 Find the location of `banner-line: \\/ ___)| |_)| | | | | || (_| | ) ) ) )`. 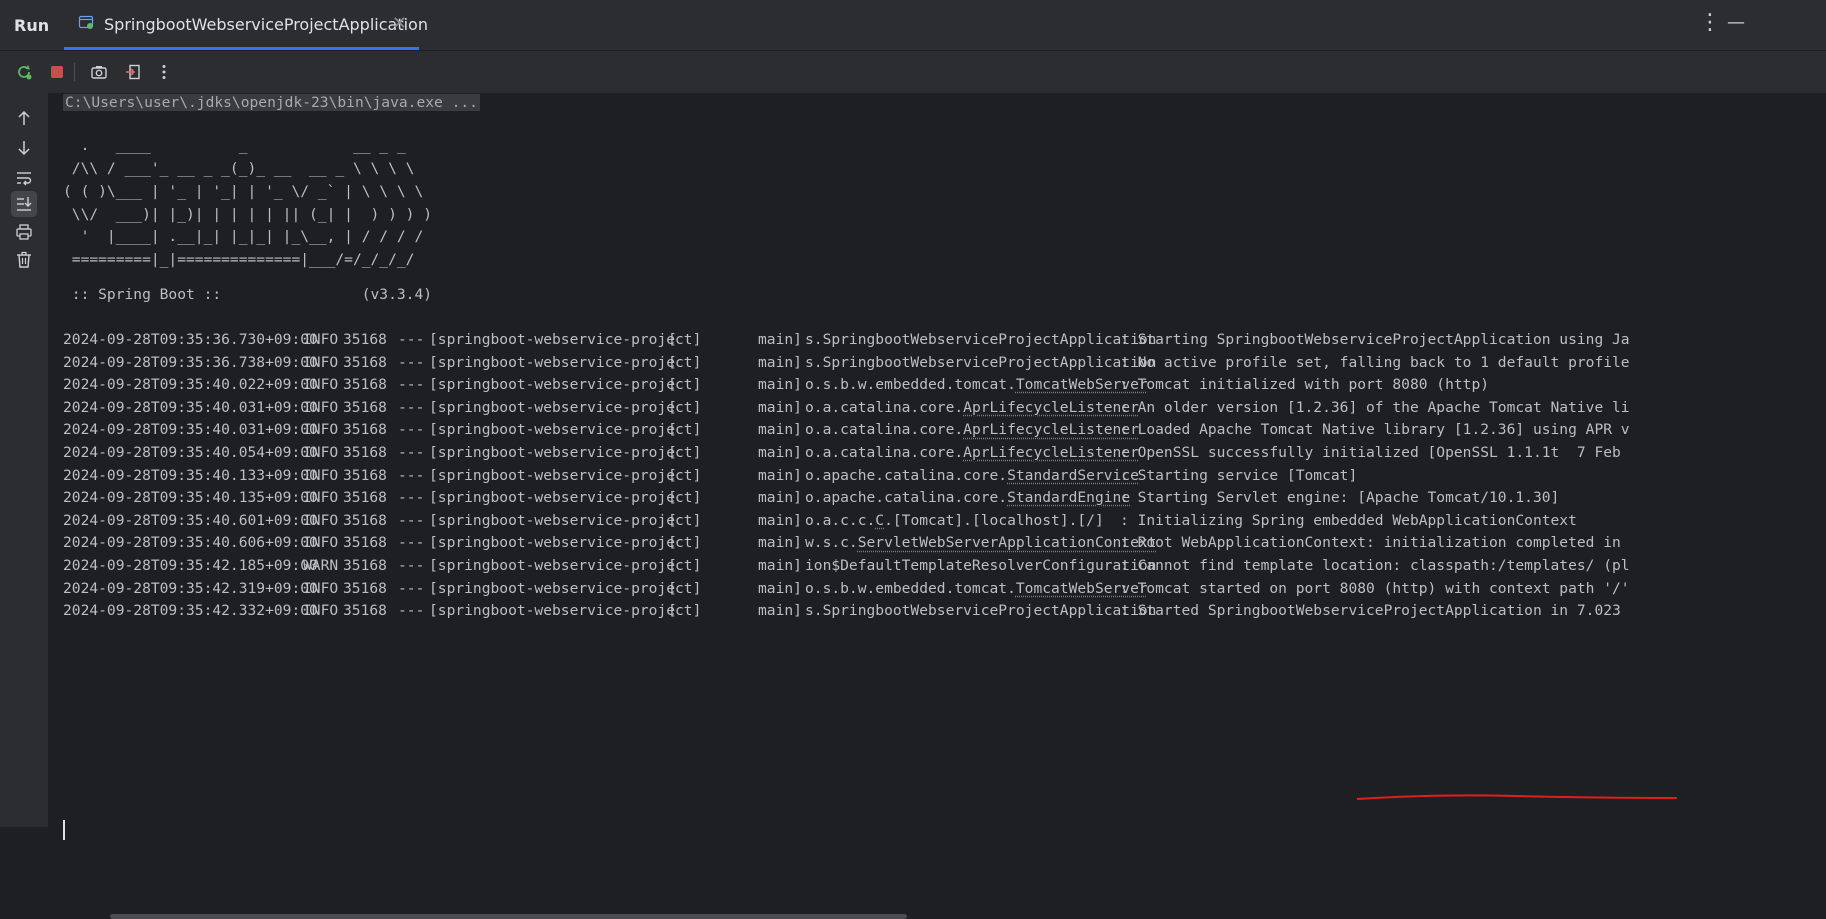

banner-line: \\/ ___)| |_)| | | | | || (_| | ) ) ) ) is located at coordinates (247, 215).